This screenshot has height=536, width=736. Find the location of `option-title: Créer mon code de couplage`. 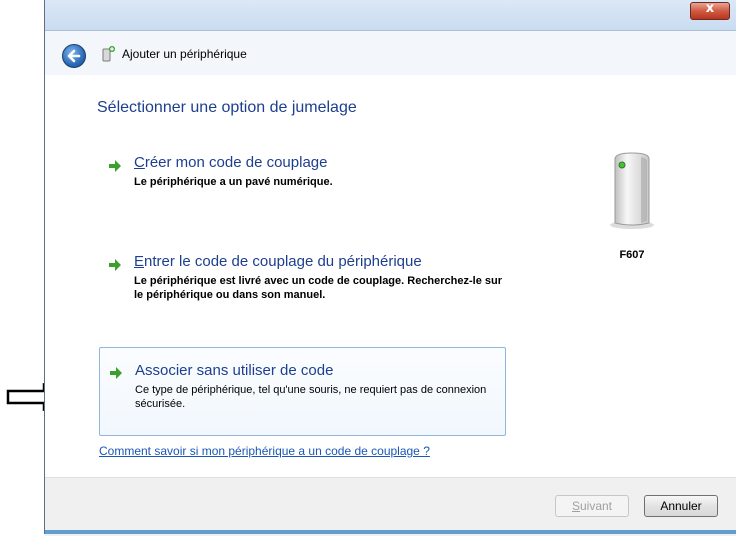

option-title: Créer mon code de couplage is located at coordinates (230, 162).